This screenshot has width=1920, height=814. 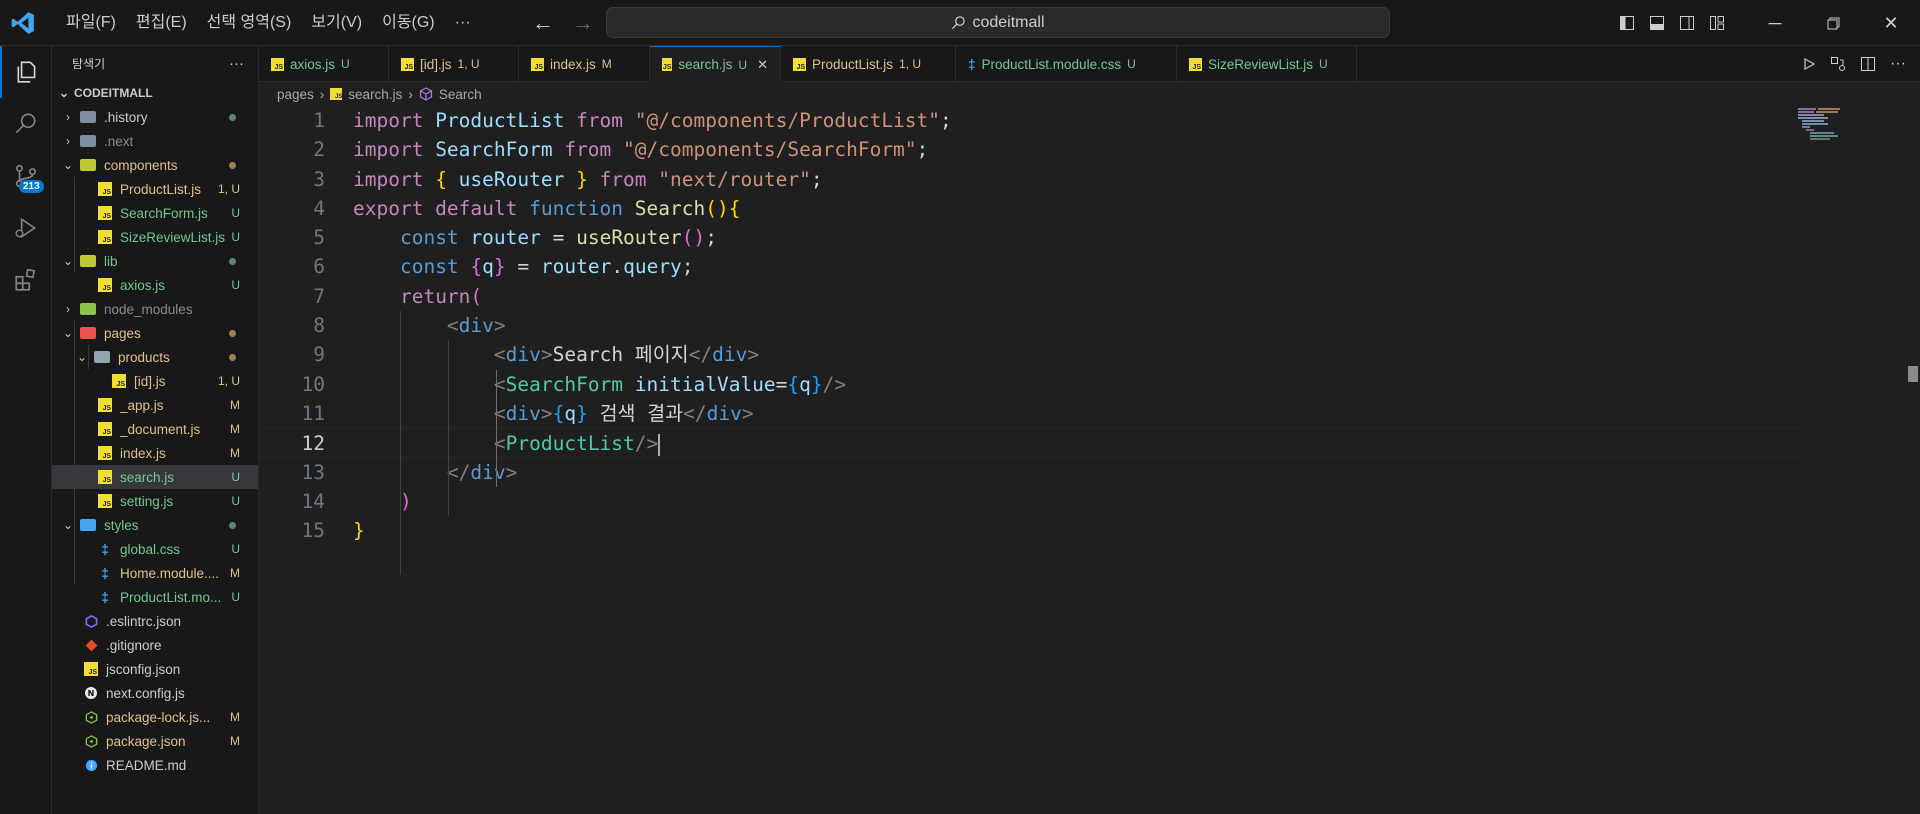 I want to click on tree-file: ‡ Home.module.... M, so click(x=155, y=573).